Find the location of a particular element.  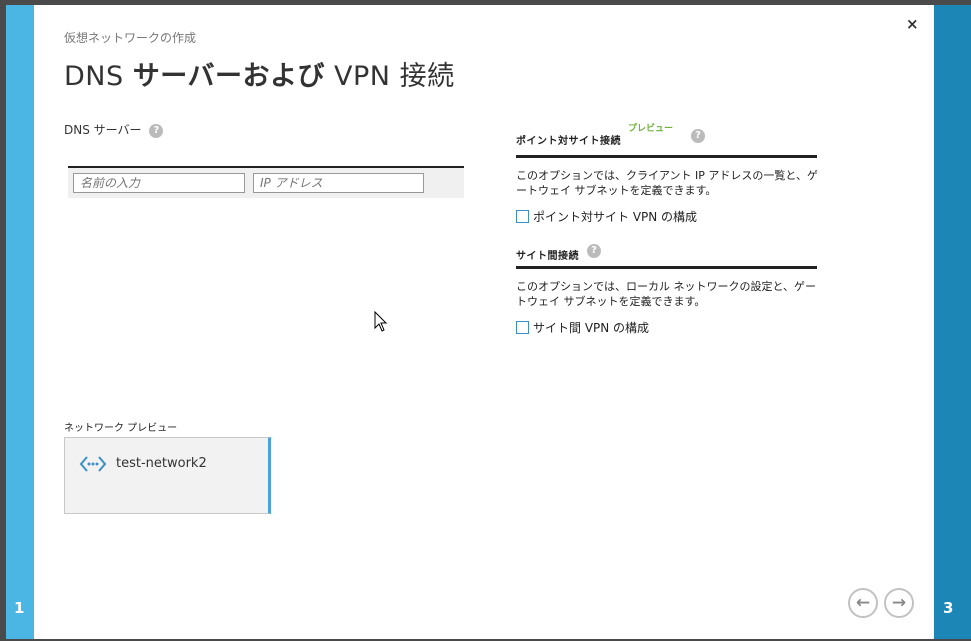

page-title: DNS サーバーおよび VPN 接続 is located at coordinates (259, 73).